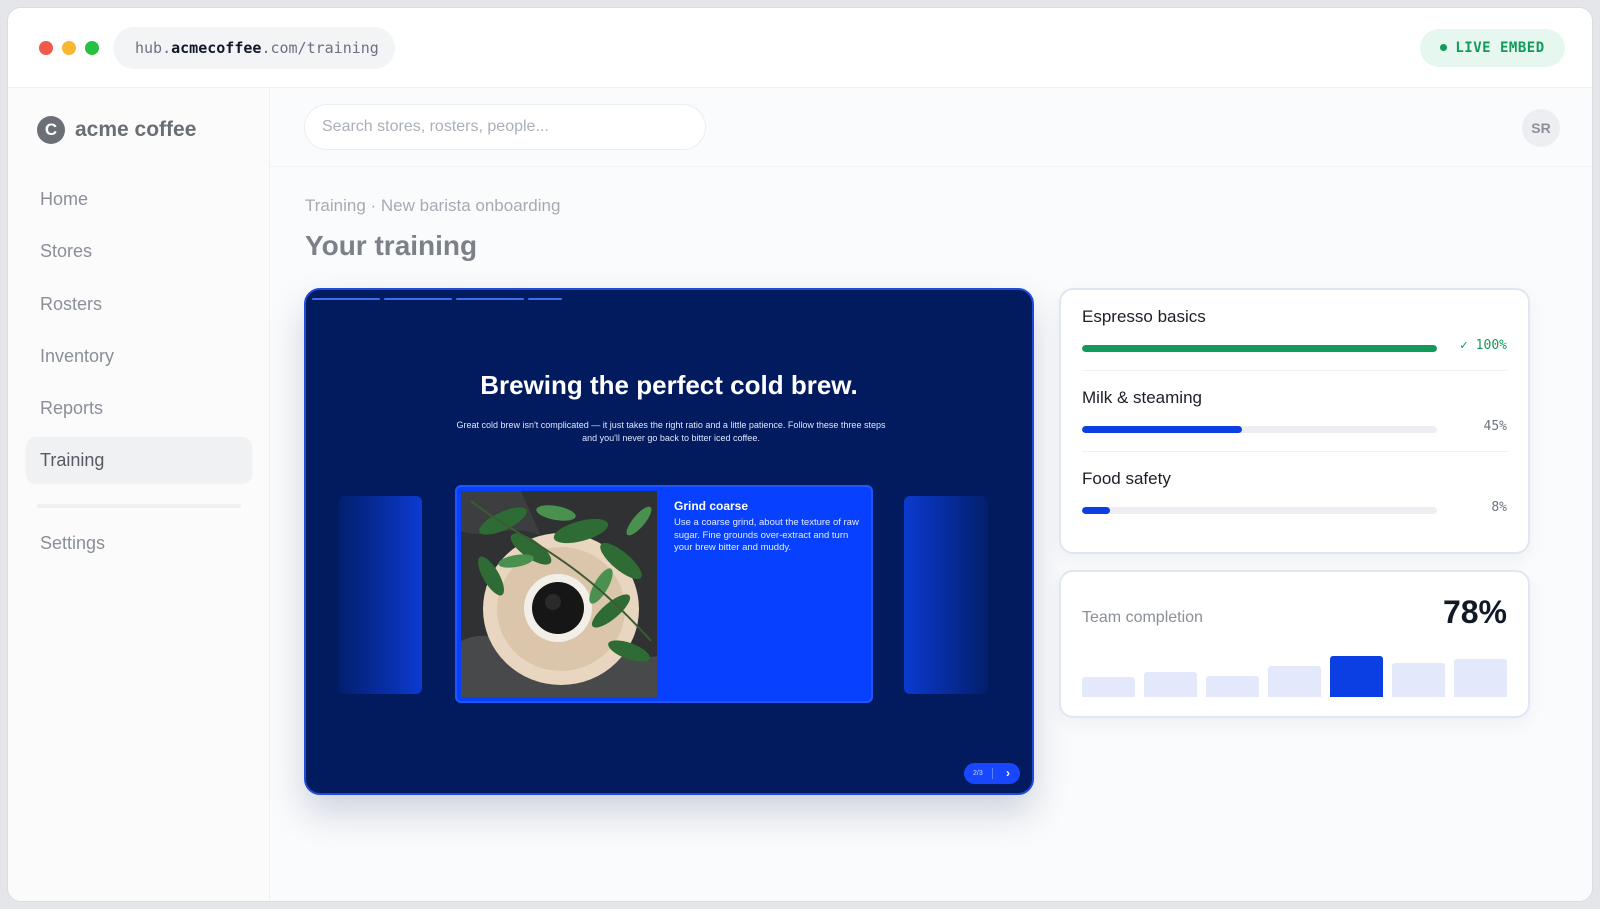 The width and height of the screenshot is (1600, 909). I want to click on course-percent: 45%, so click(1495, 426).